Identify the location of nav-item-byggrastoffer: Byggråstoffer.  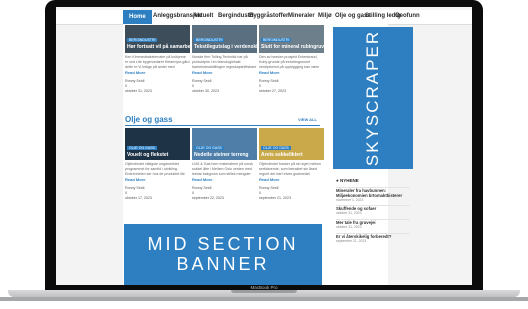
(268, 16).